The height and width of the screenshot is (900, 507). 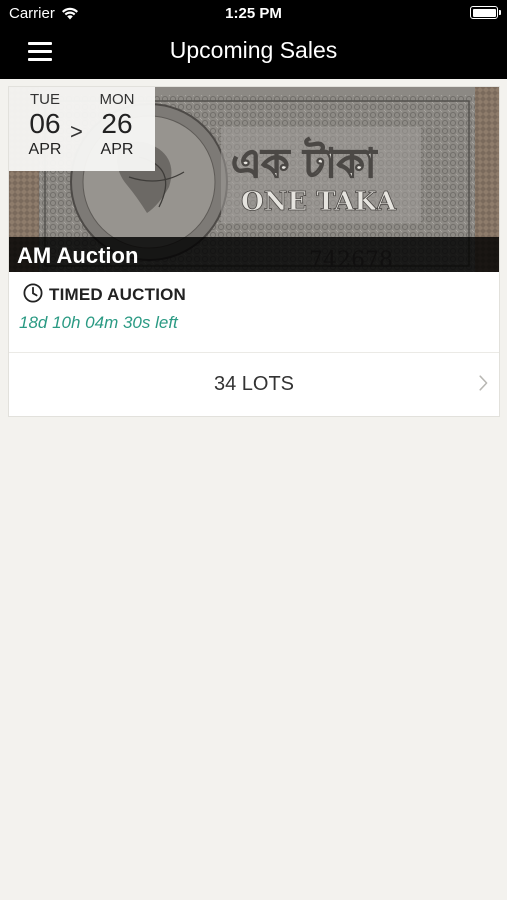 I want to click on end-month: APR, so click(x=117, y=149).